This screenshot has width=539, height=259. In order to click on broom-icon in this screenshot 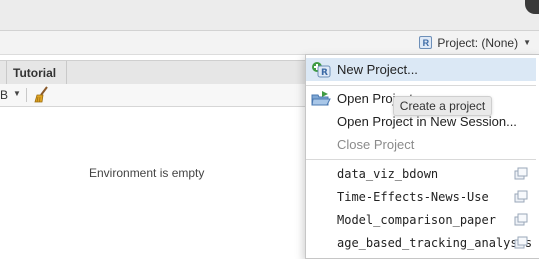, I will do `click(42, 94)`.